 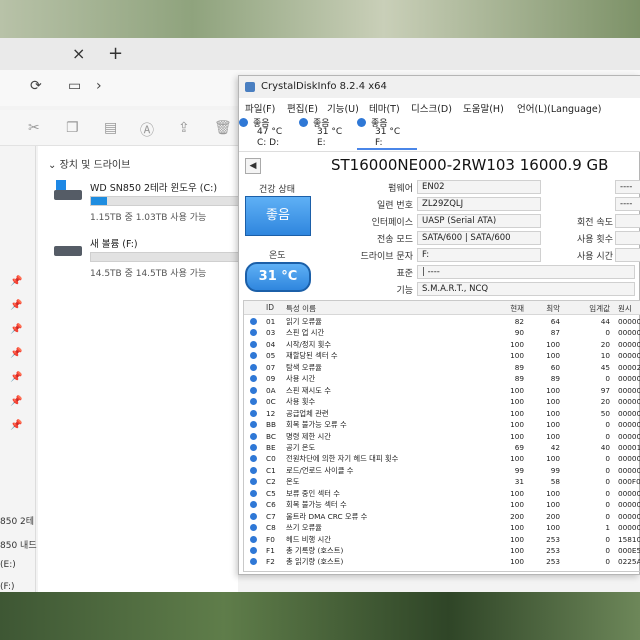 What do you see at coordinates (271, 447) in the screenshot?
I see `attr-id: BE` at bounding box center [271, 447].